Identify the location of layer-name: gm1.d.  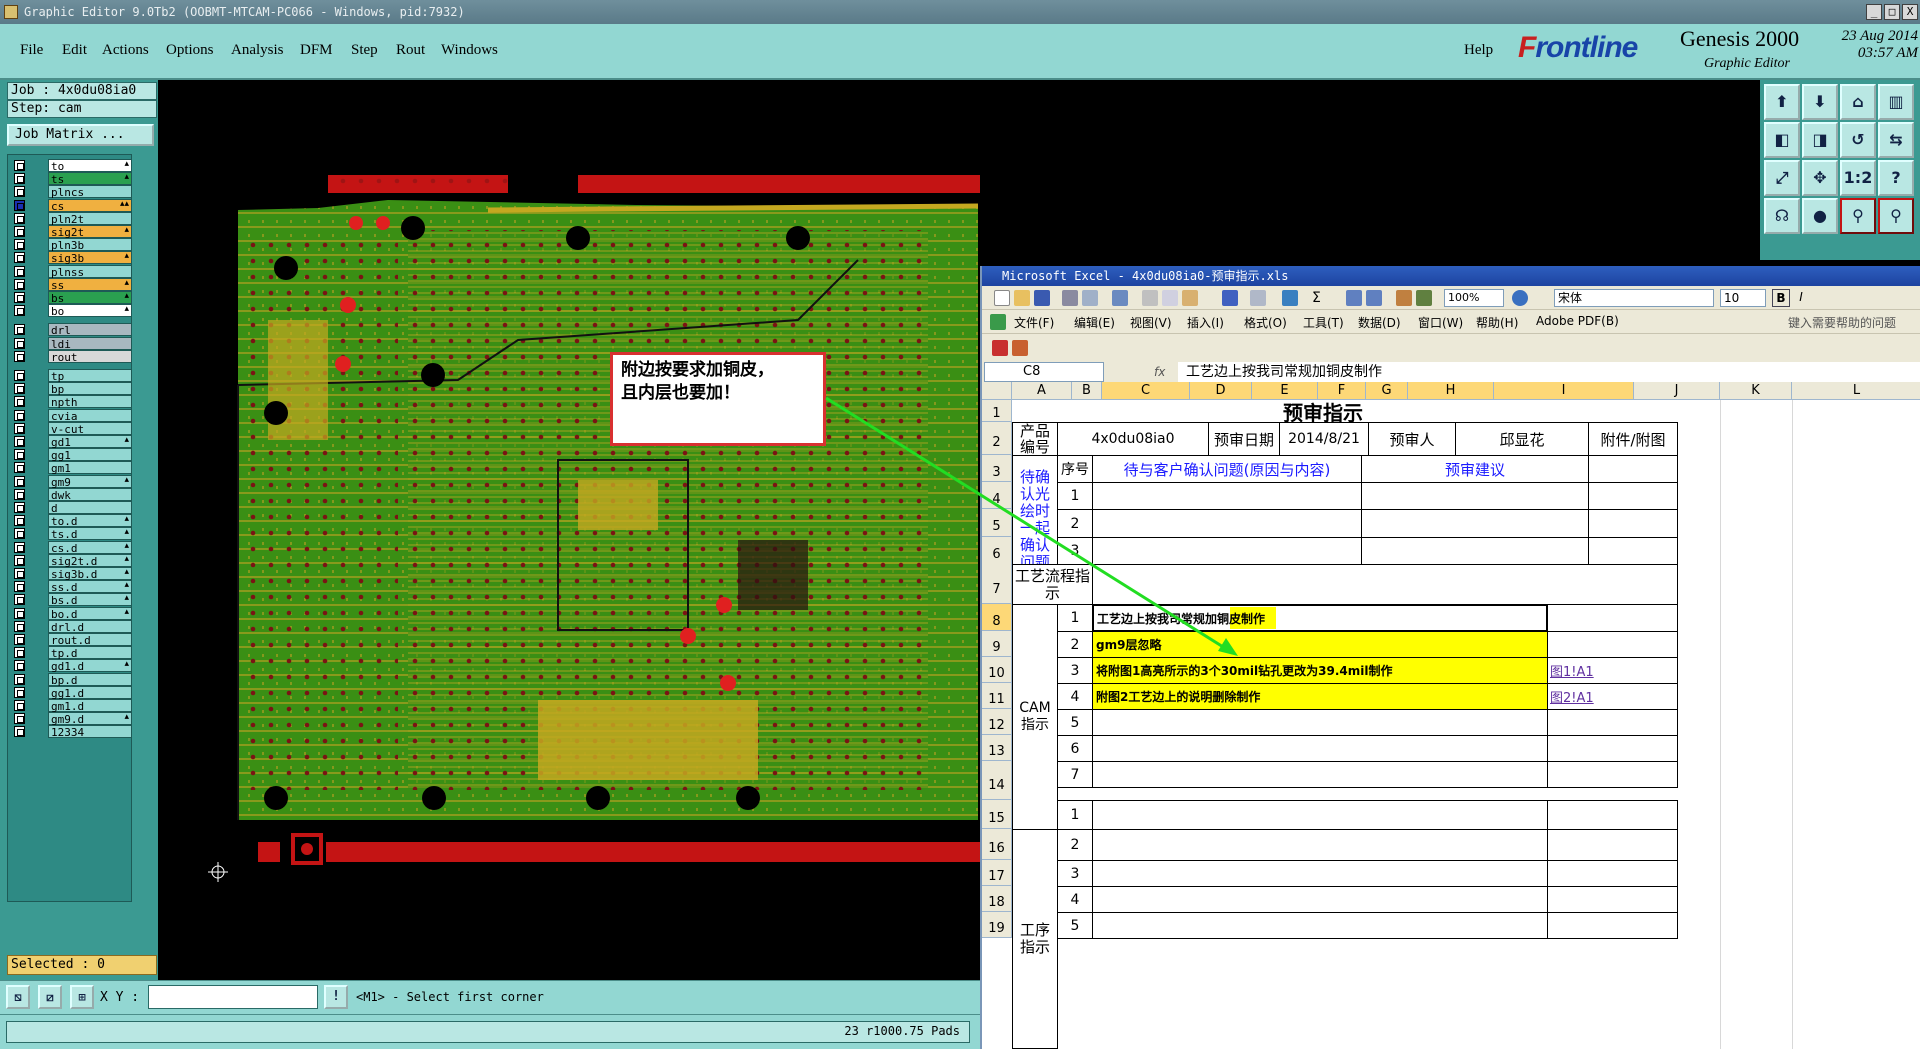
(90, 706).